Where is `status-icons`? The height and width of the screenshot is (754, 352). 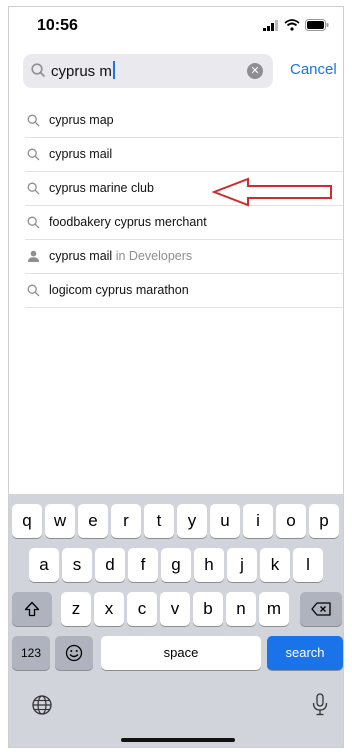 status-icons is located at coordinates (296, 25).